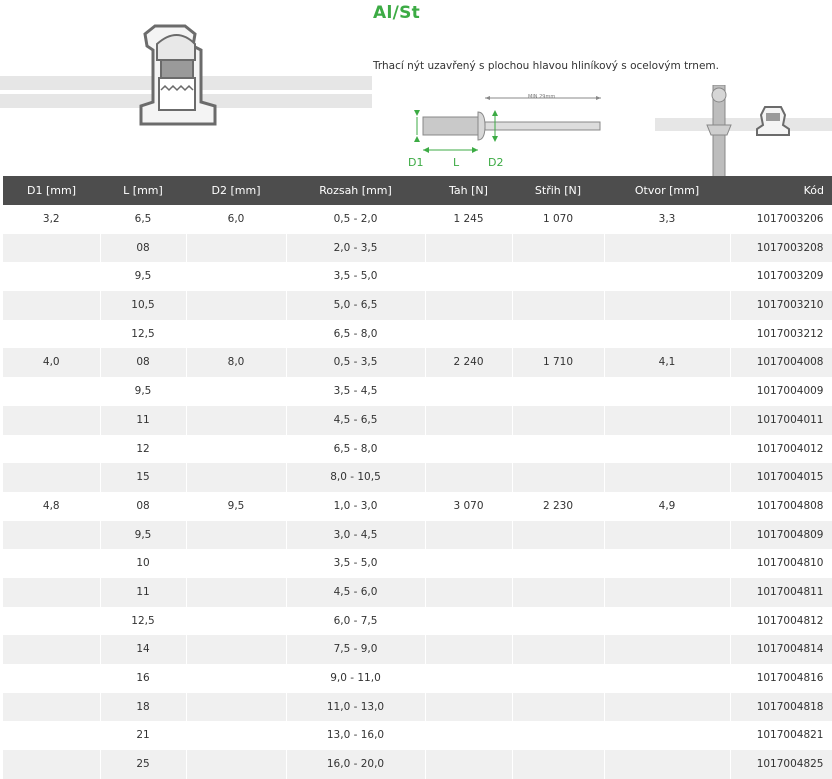 The width and height of the screenshot is (832, 779). What do you see at coordinates (781, 305) in the screenshot?
I see `table-cell-kod: 1017003210` at bounding box center [781, 305].